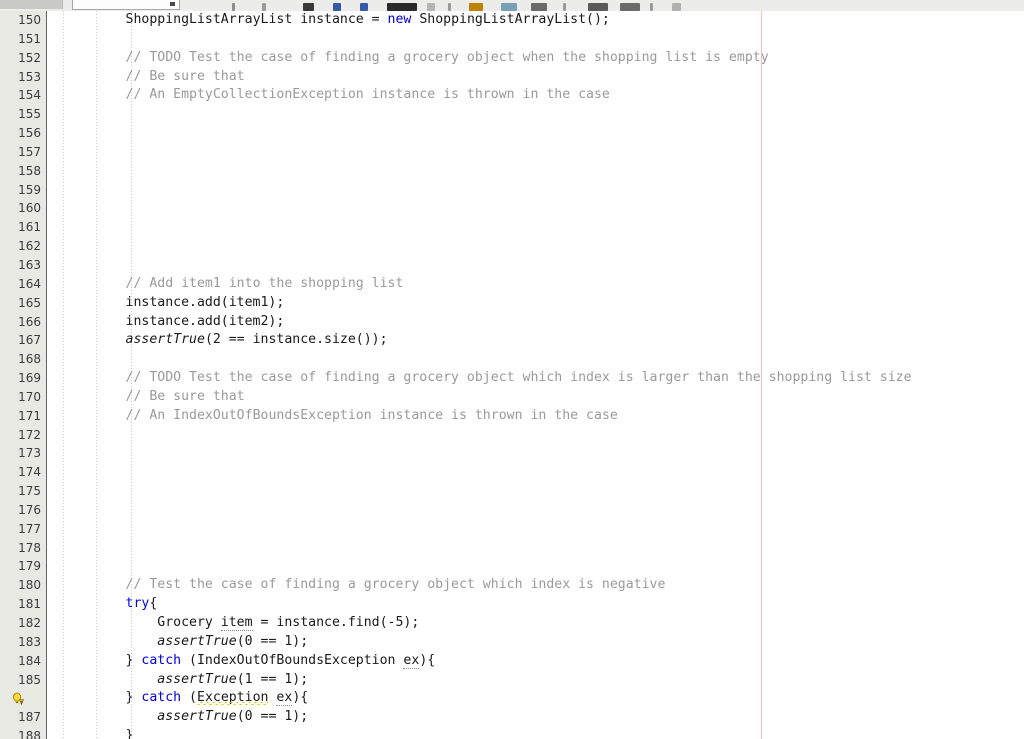  I want to click on team-icon, so click(564, 7).